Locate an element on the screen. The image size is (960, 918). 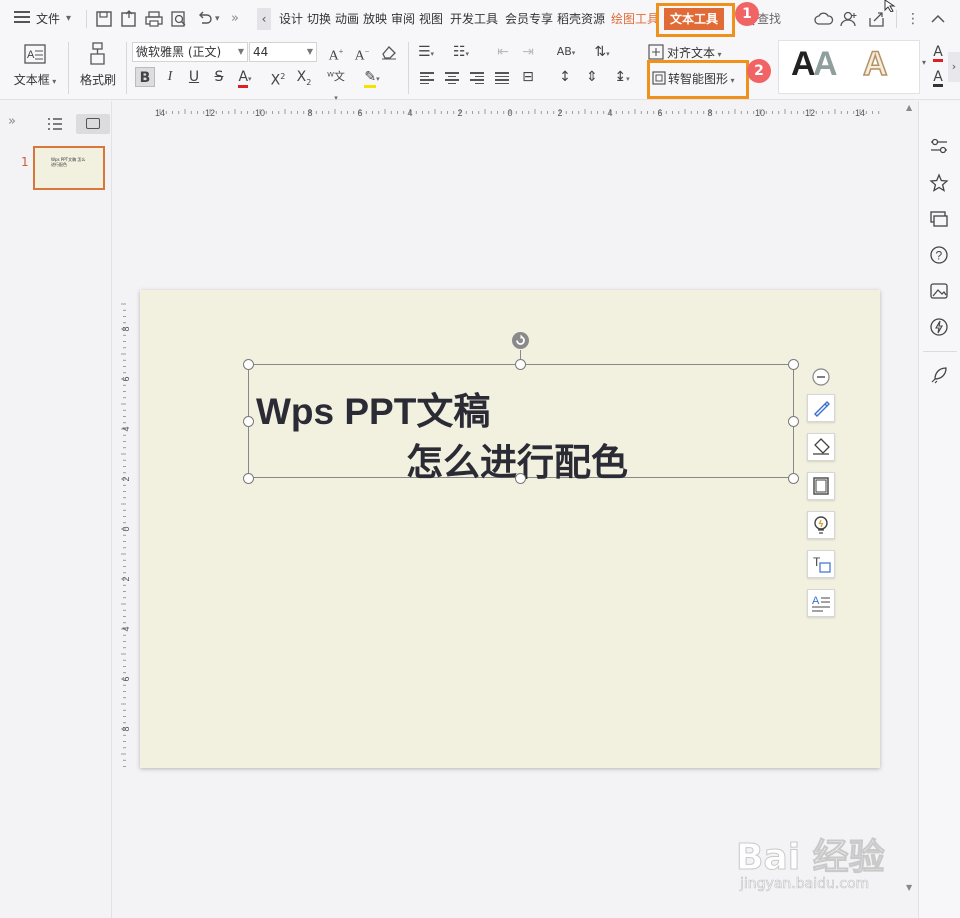
tab-slideshow: 放映 is located at coordinates (375, 19).